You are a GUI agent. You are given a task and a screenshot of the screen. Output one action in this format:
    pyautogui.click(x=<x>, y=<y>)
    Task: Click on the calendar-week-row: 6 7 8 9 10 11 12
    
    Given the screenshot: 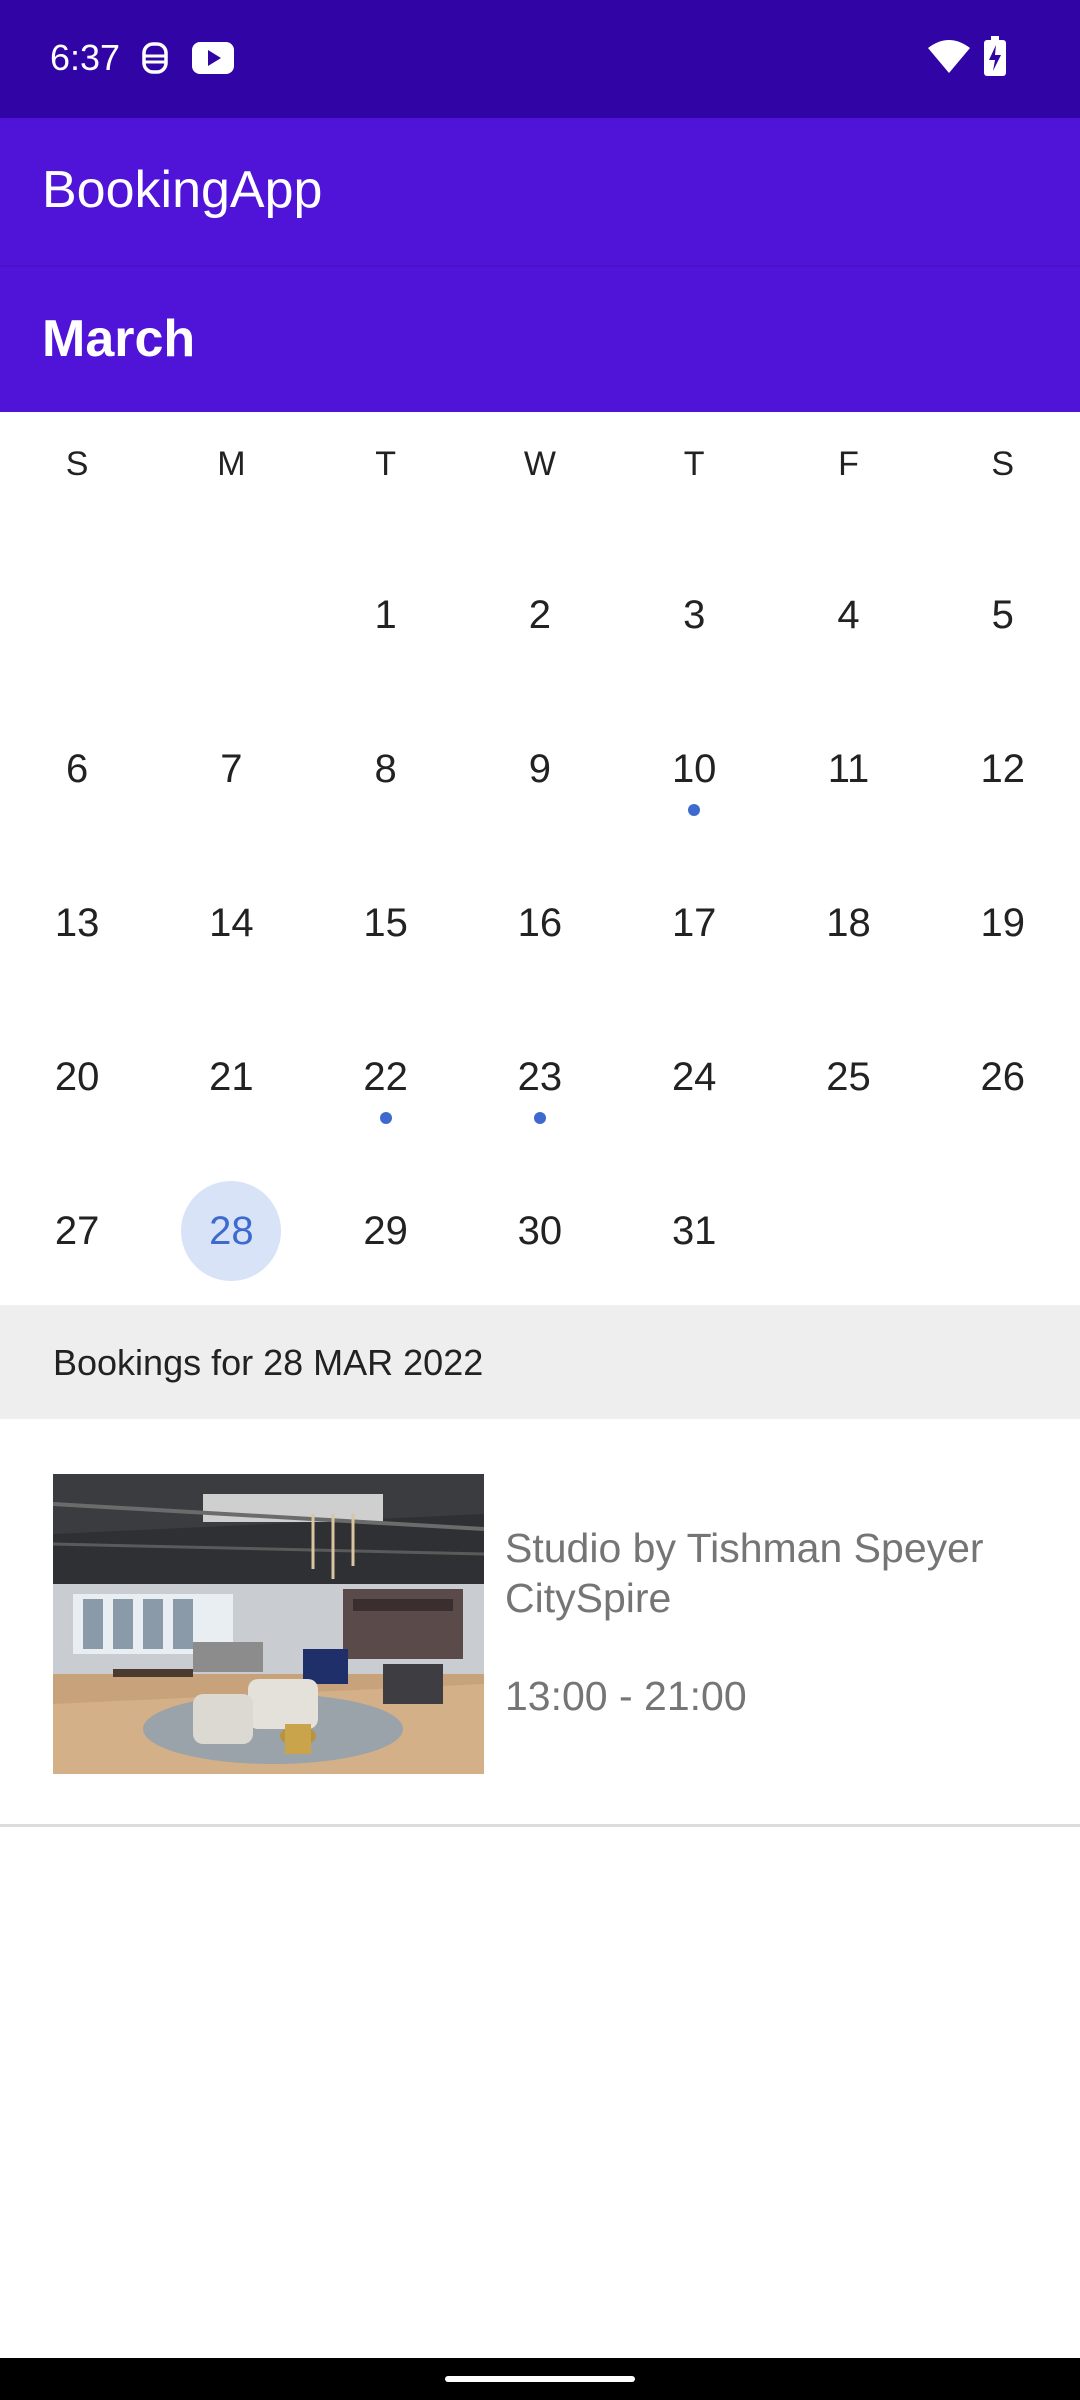 What is the action you would take?
    pyautogui.click(x=540, y=769)
    